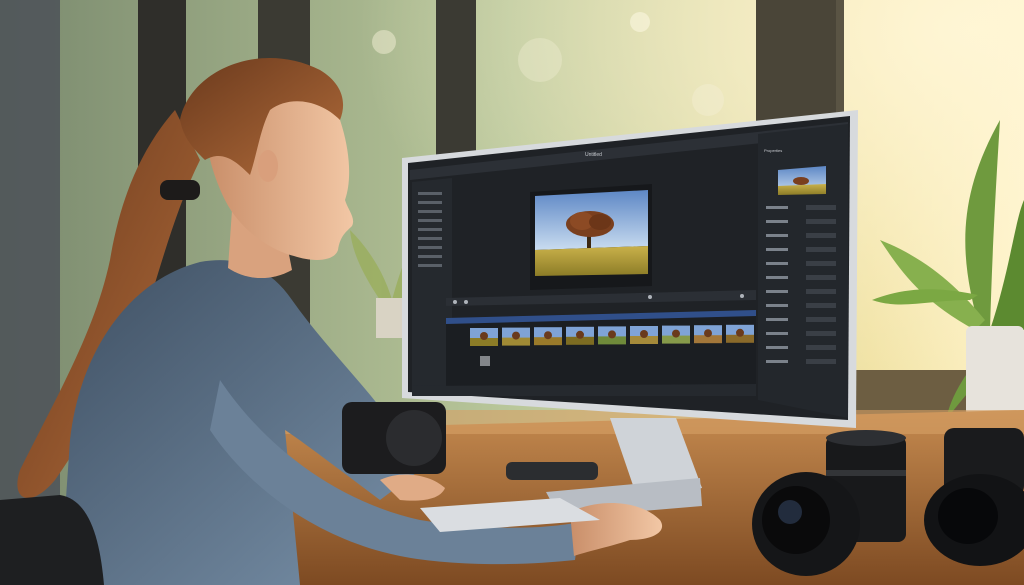 The image size is (1024, 585). What do you see at coordinates (552, 471) in the screenshot?
I see `phone` at bounding box center [552, 471].